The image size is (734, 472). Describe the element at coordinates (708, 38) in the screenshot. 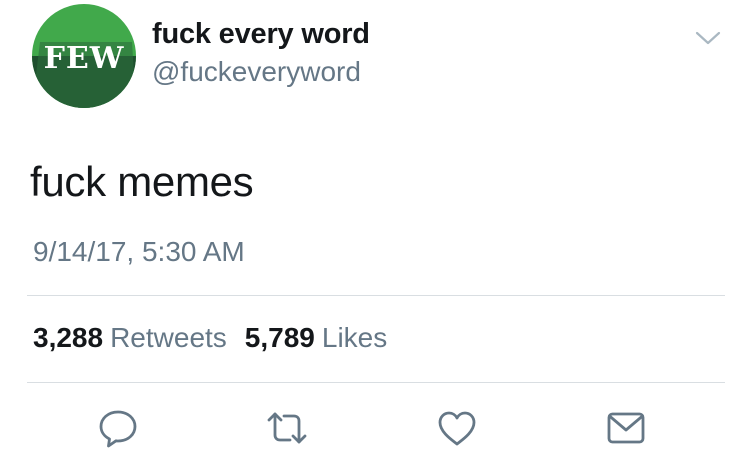

I see `chevron-down-icon` at that location.